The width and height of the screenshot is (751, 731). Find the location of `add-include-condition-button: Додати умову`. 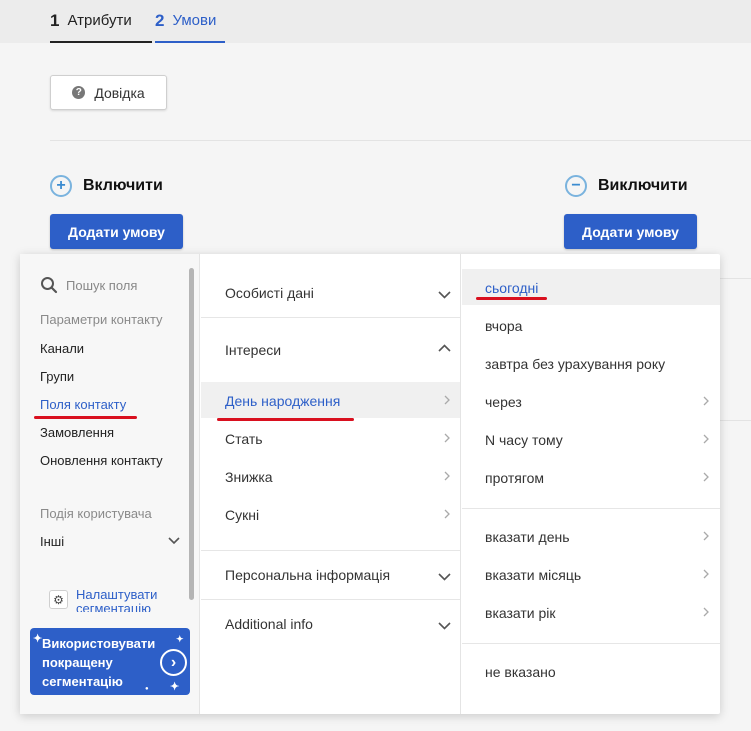

add-include-condition-button: Додати умову is located at coordinates (116, 231).